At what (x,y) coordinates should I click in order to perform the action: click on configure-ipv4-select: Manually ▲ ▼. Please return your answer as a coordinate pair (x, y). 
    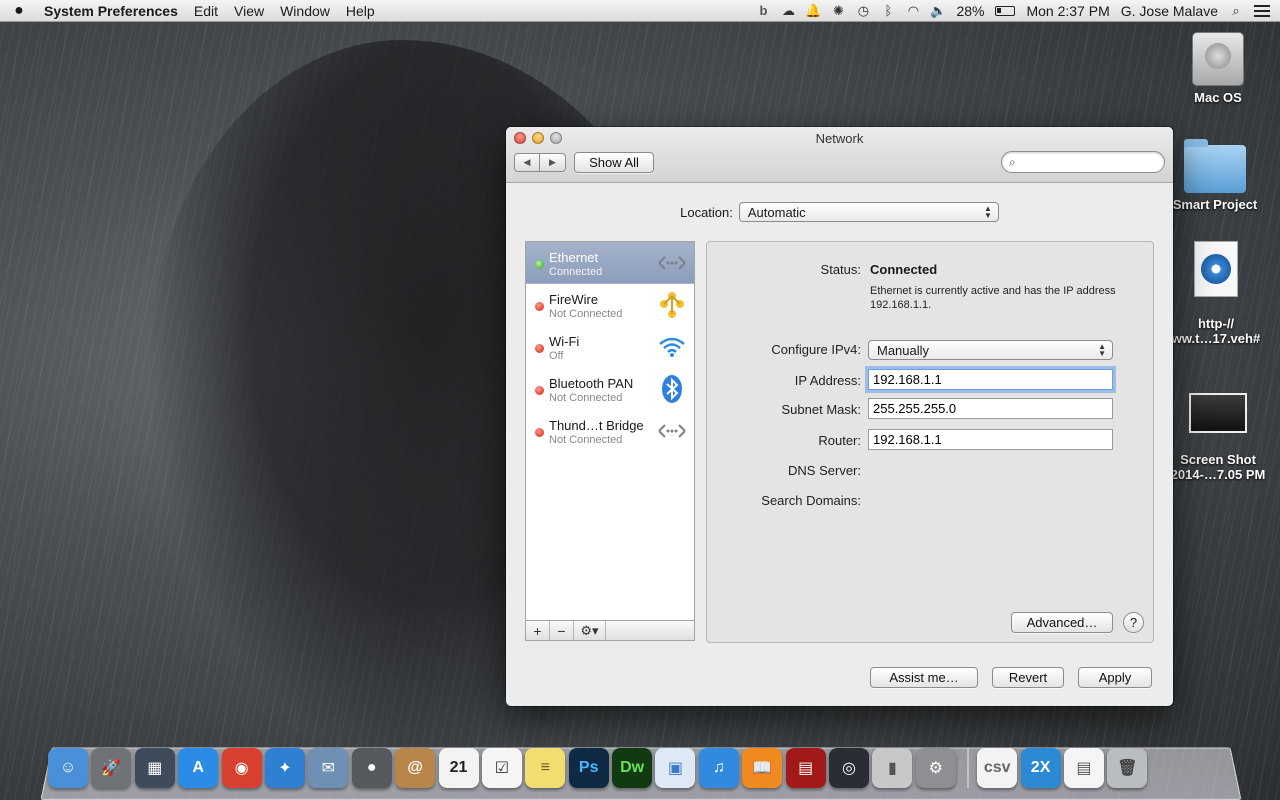
    Looking at the image, I should click on (990, 350).